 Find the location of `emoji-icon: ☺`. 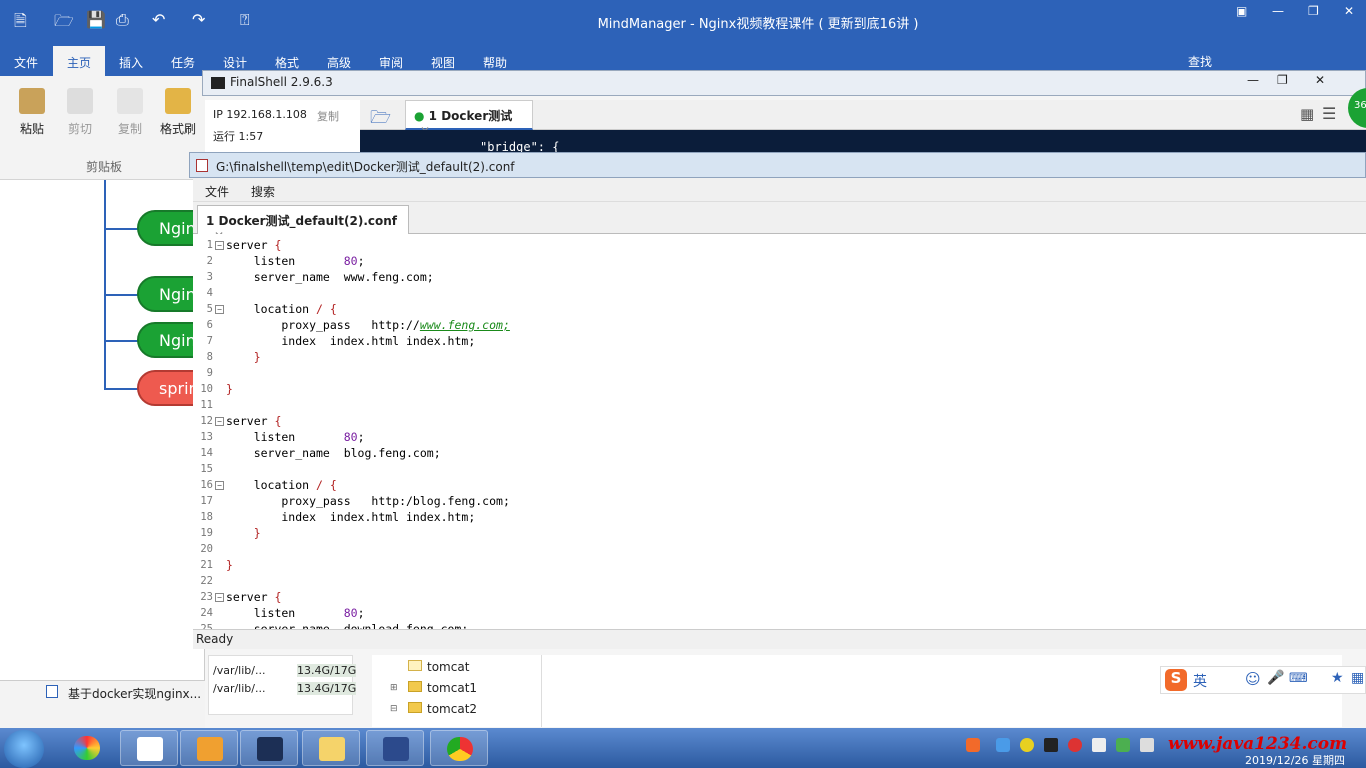

emoji-icon: ☺ is located at coordinates (1253, 679).